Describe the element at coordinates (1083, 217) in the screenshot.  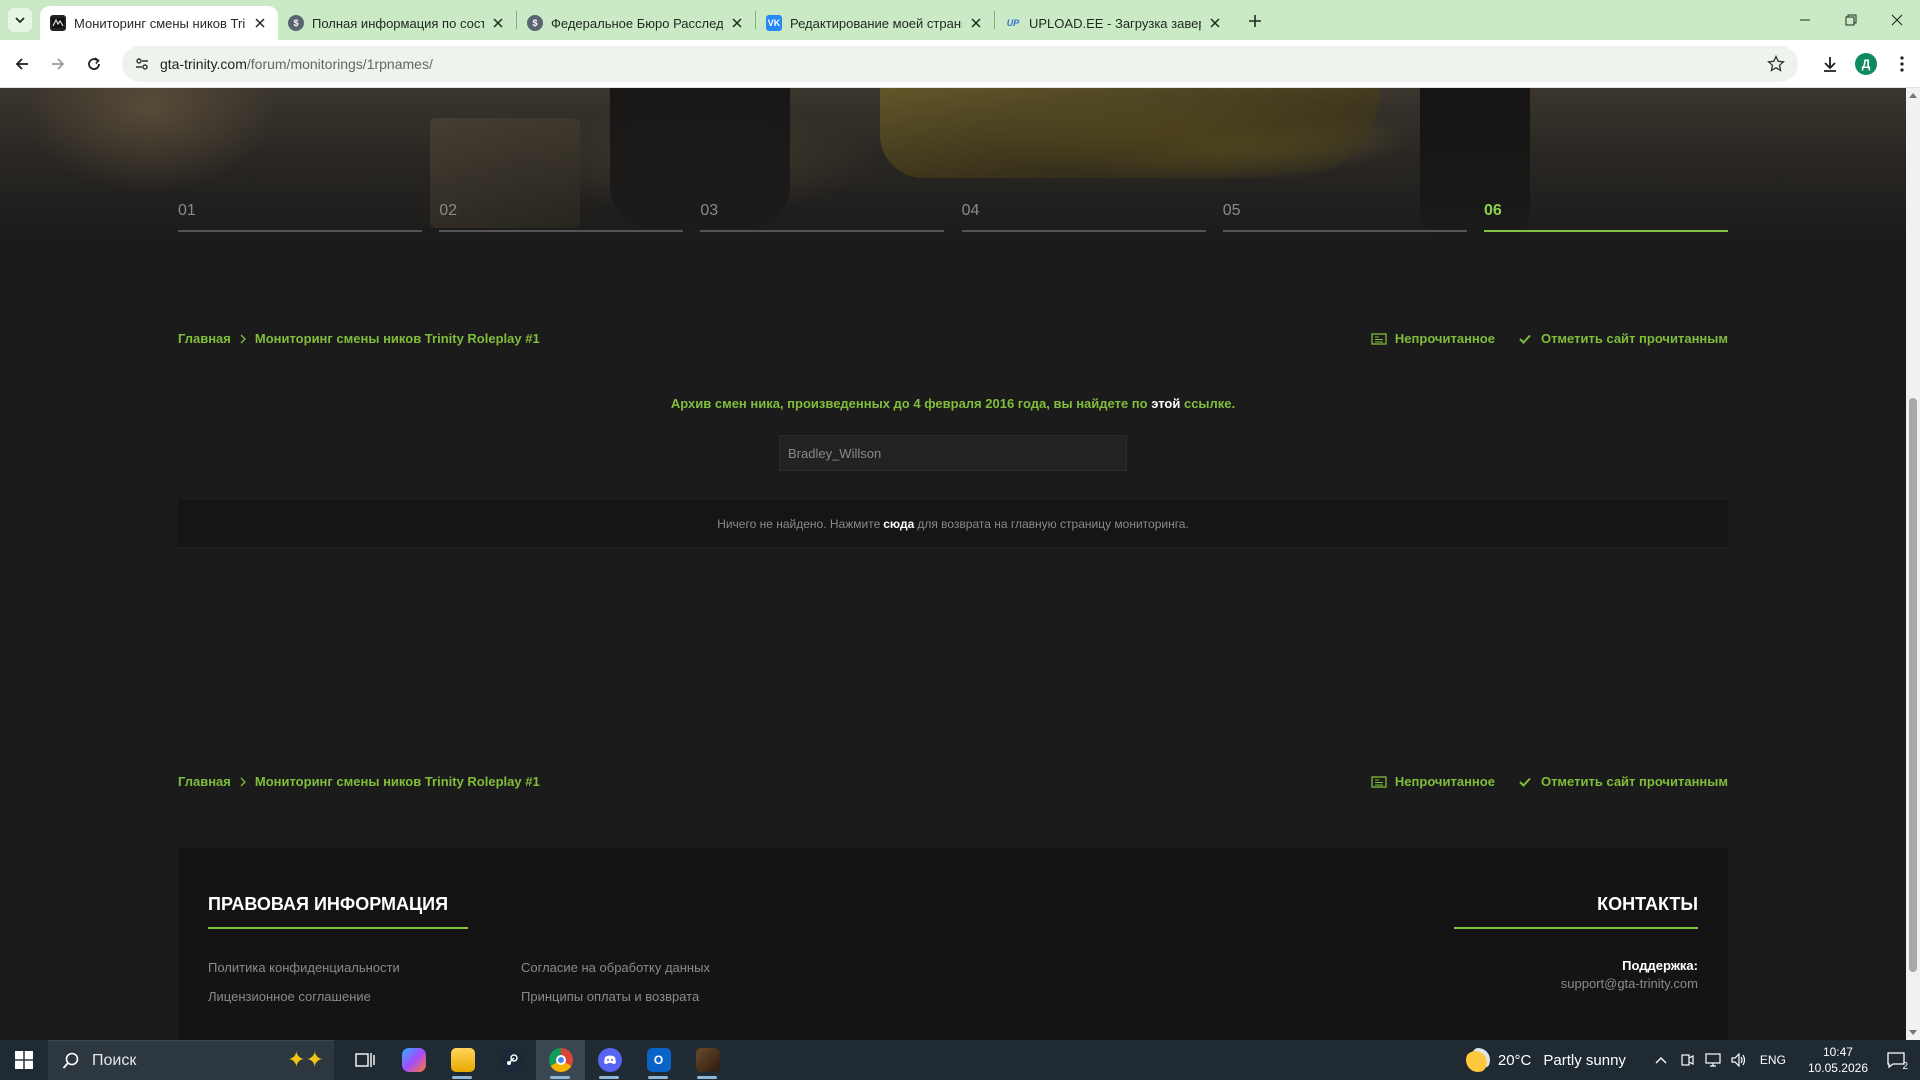
I see `slider-step-04: 04` at that location.